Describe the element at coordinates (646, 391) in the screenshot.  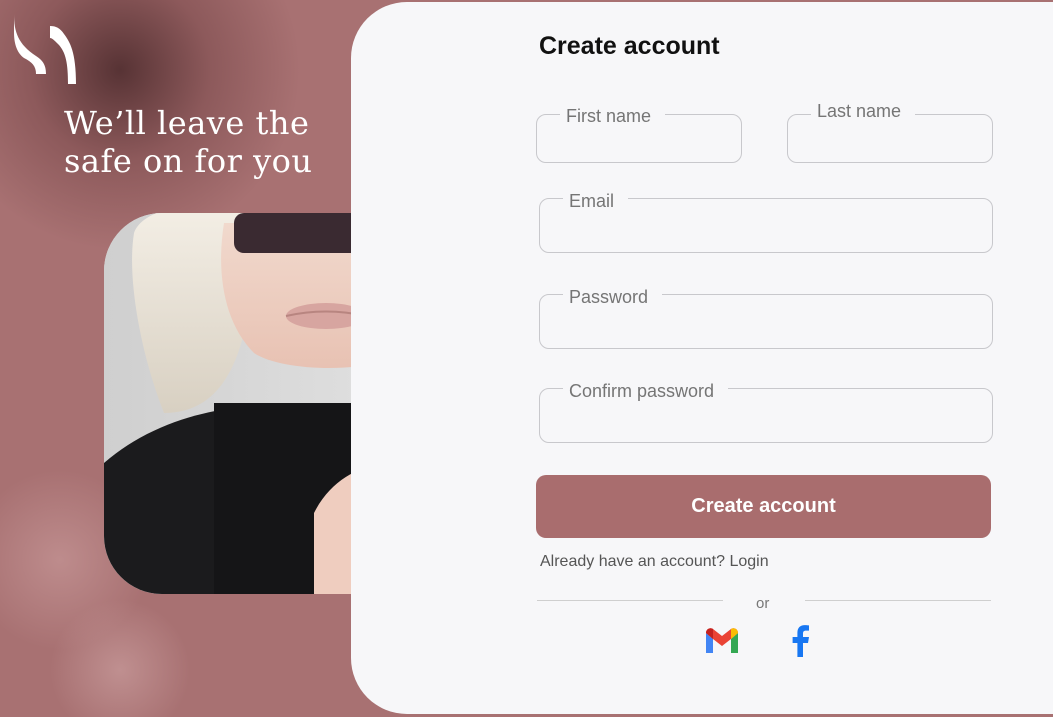
I see `confirm-password-label: Confirm password` at that location.